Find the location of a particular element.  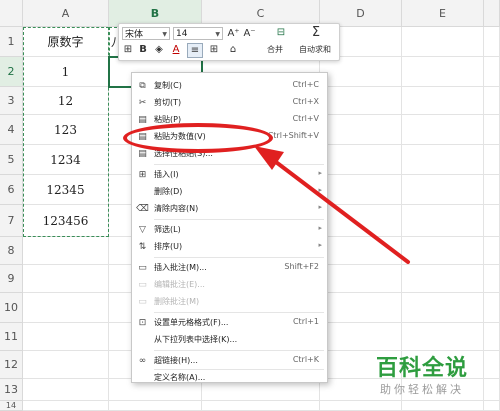

watermark: 百科全说 助你轻松解决 is located at coordinates (434, 377).